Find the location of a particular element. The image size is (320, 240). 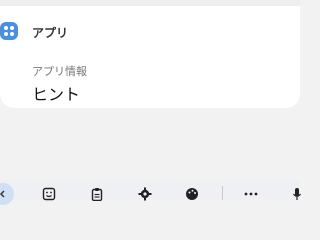

info-label: アプリ情報 is located at coordinates (59, 71).